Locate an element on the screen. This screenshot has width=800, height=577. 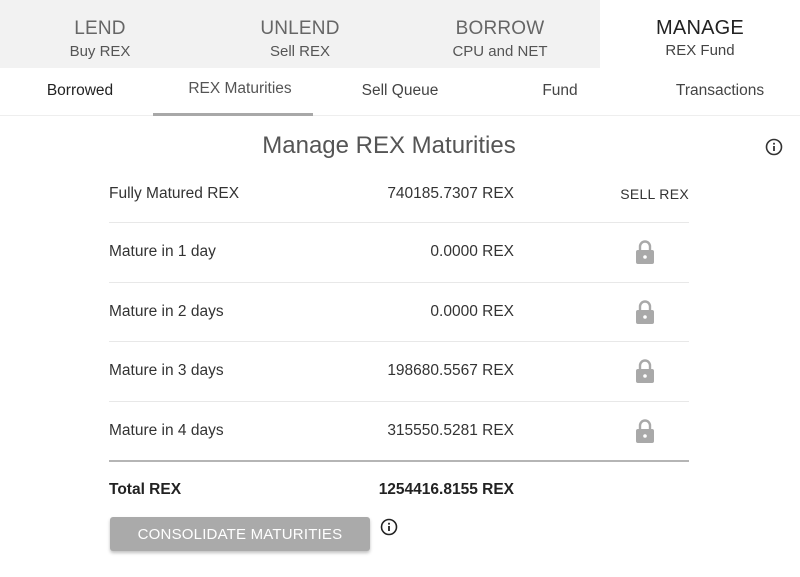
table-row: Mature in 1 day 0.0000 REX is located at coordinates (399, 253).